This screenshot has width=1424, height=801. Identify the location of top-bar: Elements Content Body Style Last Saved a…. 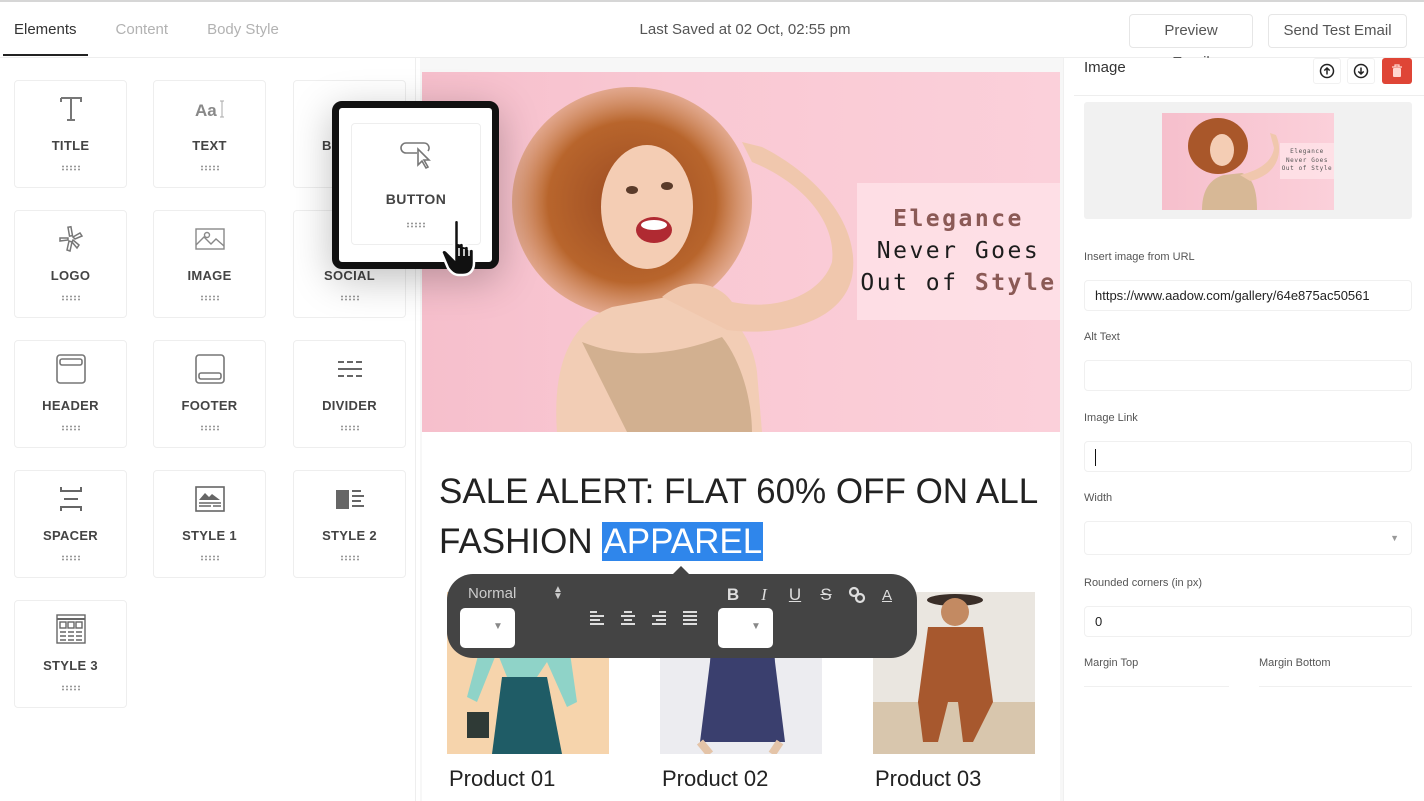
(712, 35).